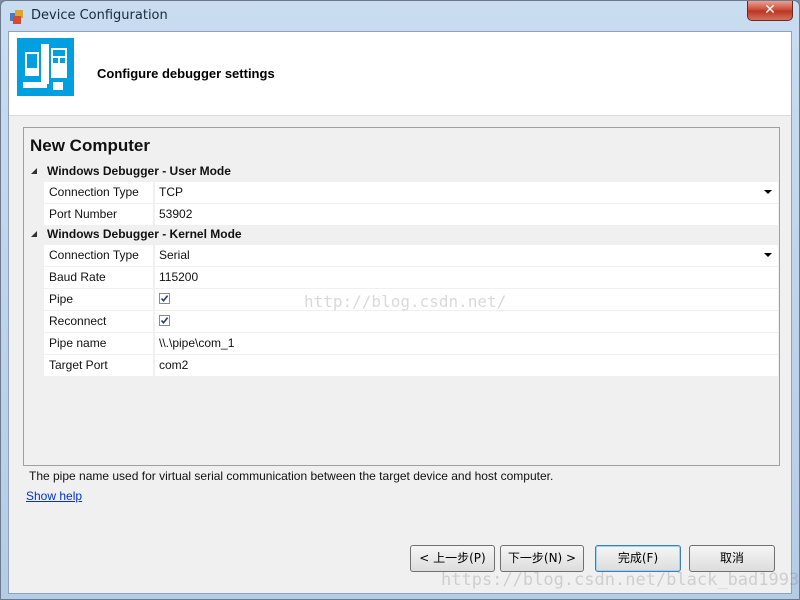 The width and height of the screenshot is (800, 600). Describe the element at coordinates (99, 299) in the screenshot. I see `property-name: Pipe` at that location.